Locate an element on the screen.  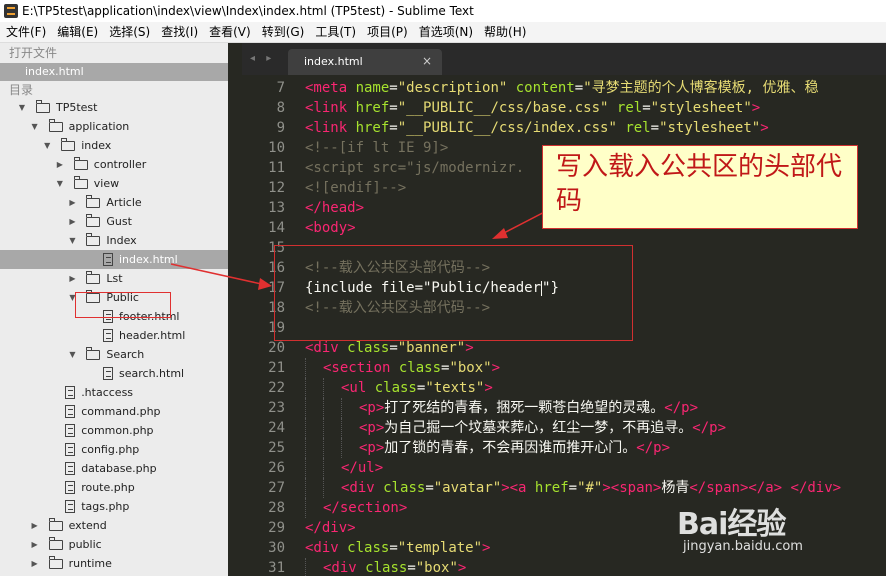
annotation-callout: 写入载入公共区的头部代码 is located at coordinates (700, 187).